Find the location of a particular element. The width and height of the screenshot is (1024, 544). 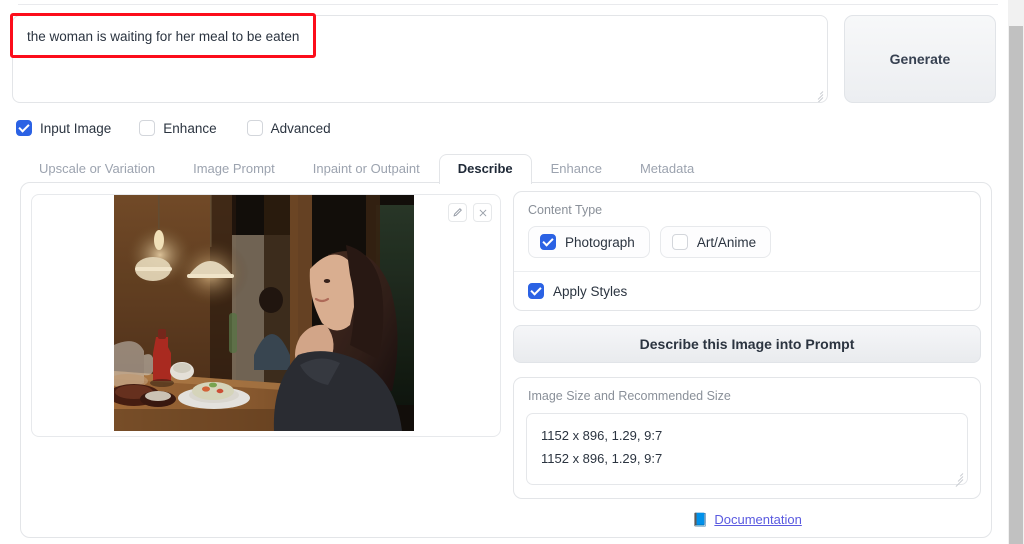

radio-art-anime: Art/Anime is located at coordinates (715, 242).